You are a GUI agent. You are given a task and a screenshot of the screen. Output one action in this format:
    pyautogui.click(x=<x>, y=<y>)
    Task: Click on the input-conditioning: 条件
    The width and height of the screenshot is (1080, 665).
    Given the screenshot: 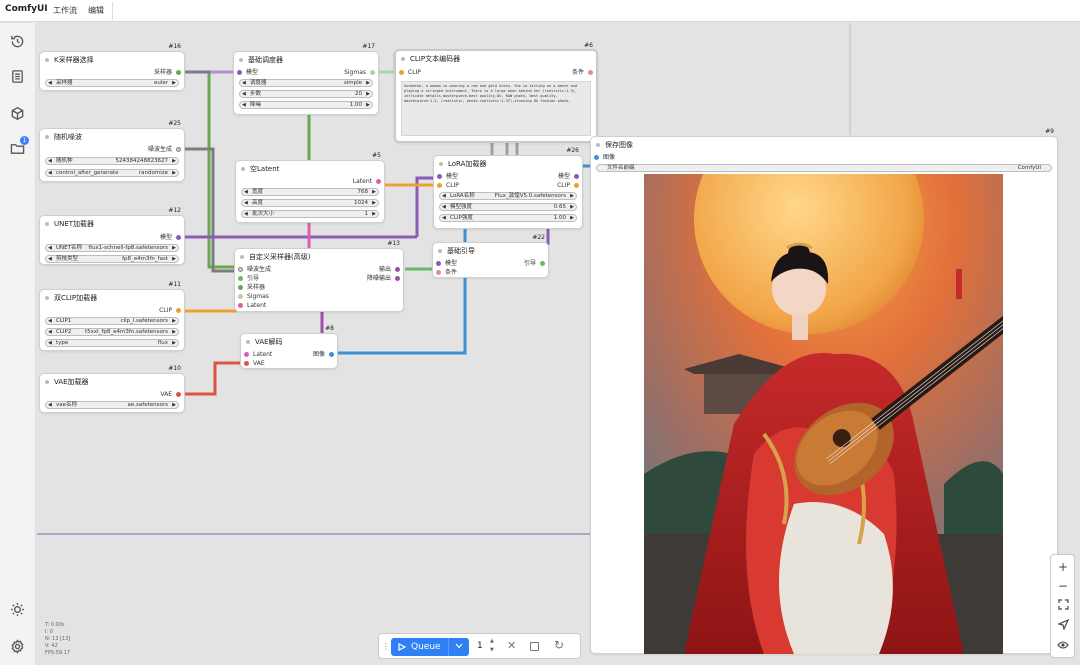 What is the action you would take?
    pyautogui.click(x=446, y=273)
    